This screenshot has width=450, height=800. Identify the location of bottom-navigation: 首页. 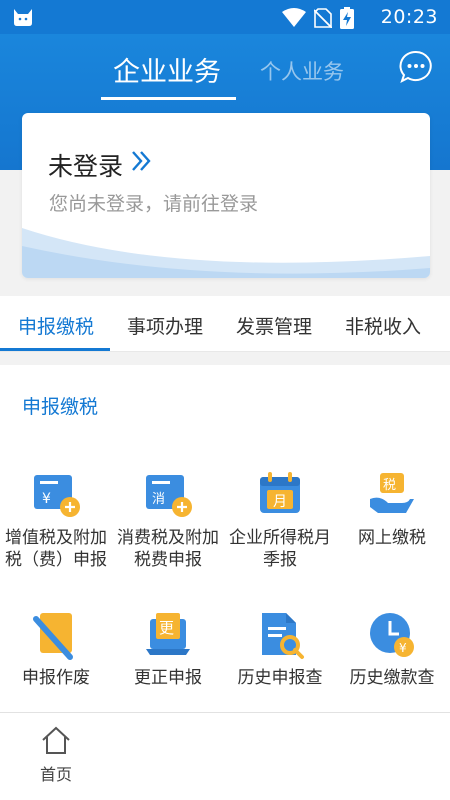
(225, 756).